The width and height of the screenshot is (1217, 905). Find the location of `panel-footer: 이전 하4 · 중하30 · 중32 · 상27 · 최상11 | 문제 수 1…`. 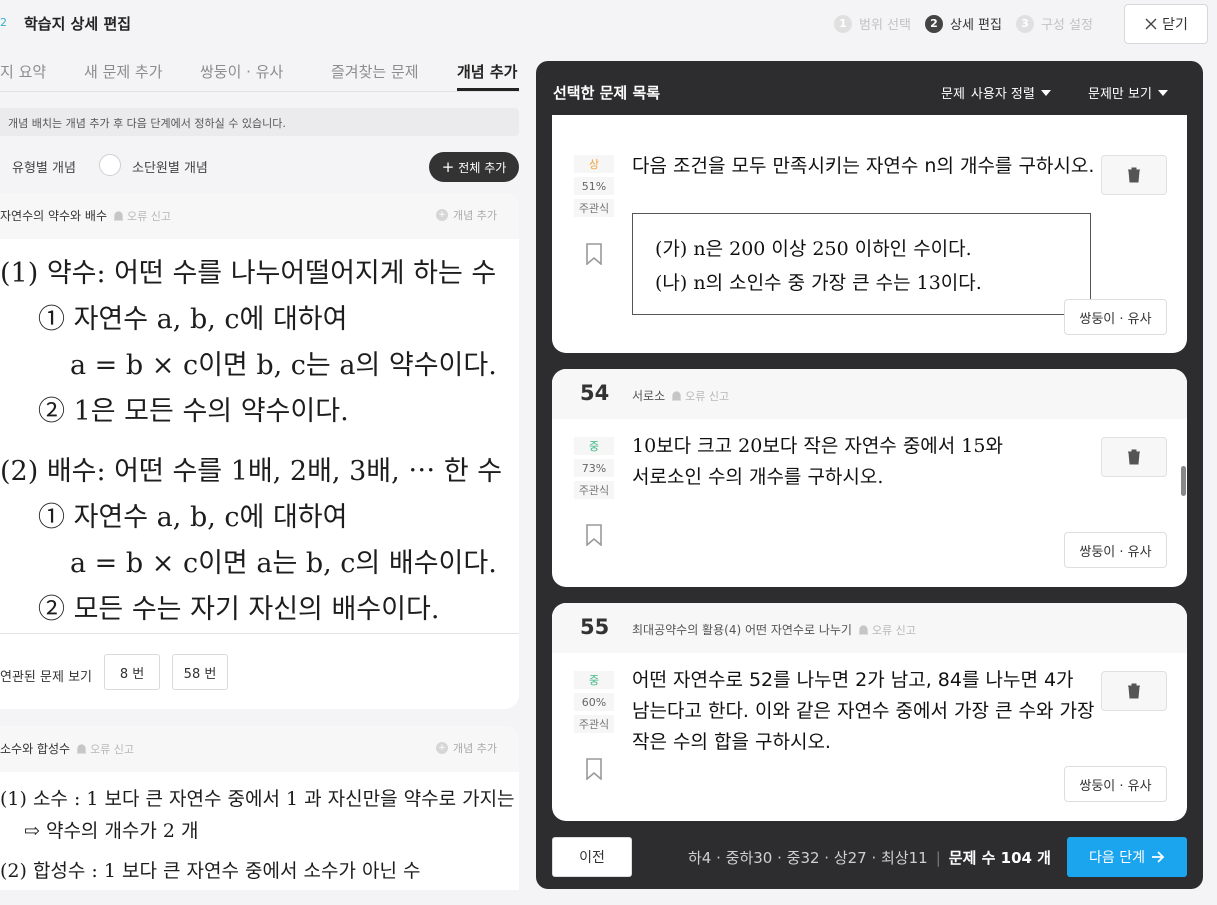

panel-footer: 이전 하4 · 중하30 · 중32 · 상27 · 최상11 | 문제 수 1… is located at coordinates (869, 860).